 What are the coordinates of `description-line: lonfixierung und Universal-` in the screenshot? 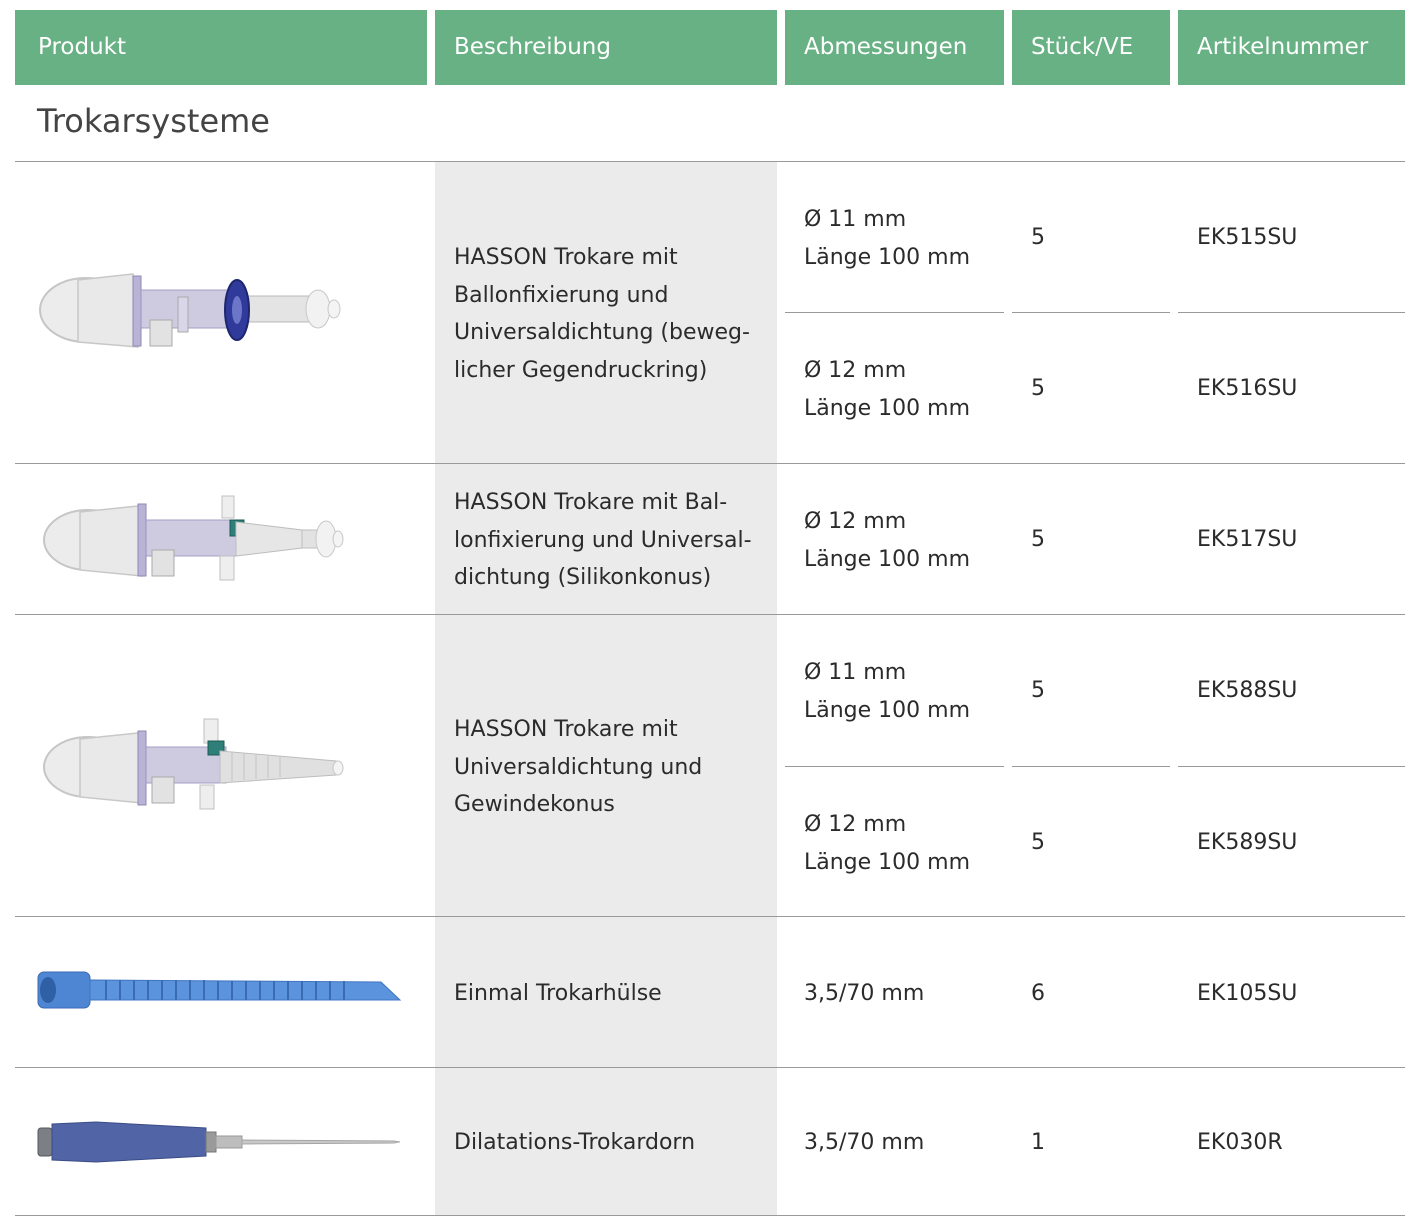 It's located at (603, 540).